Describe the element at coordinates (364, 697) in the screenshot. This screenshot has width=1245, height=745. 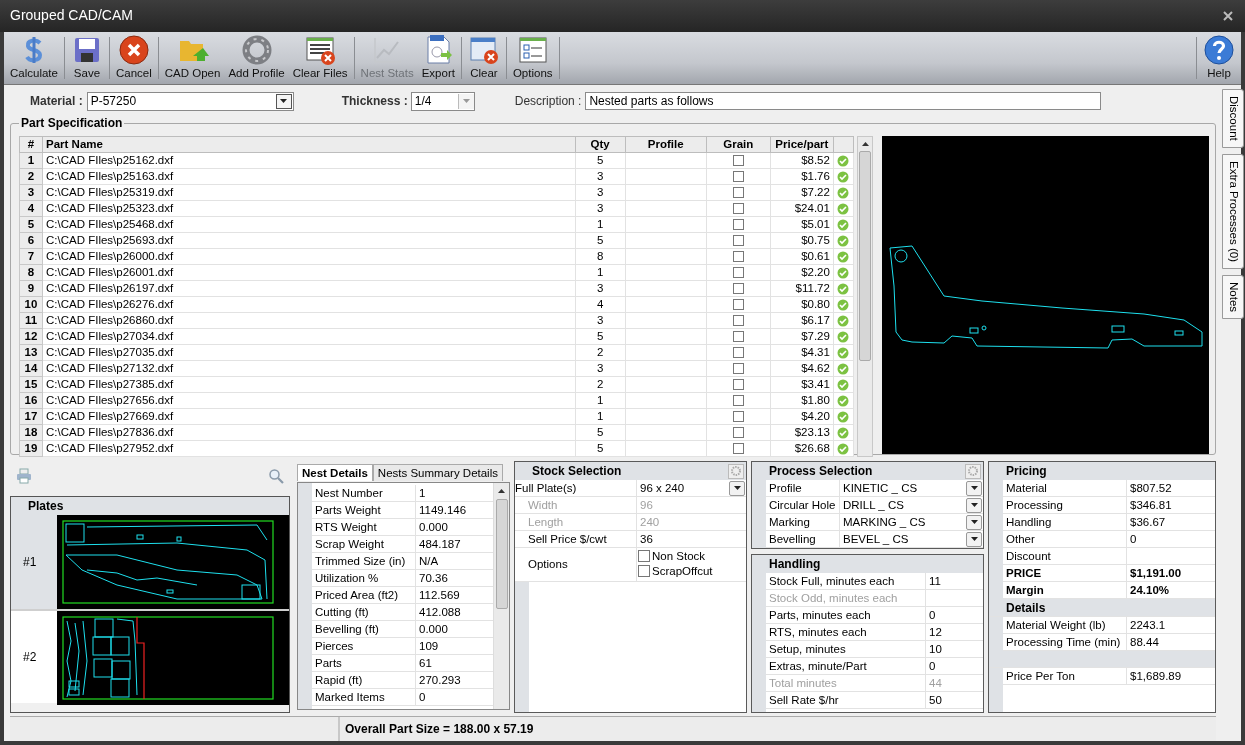
I see `property-name: Marked Items` at that location.